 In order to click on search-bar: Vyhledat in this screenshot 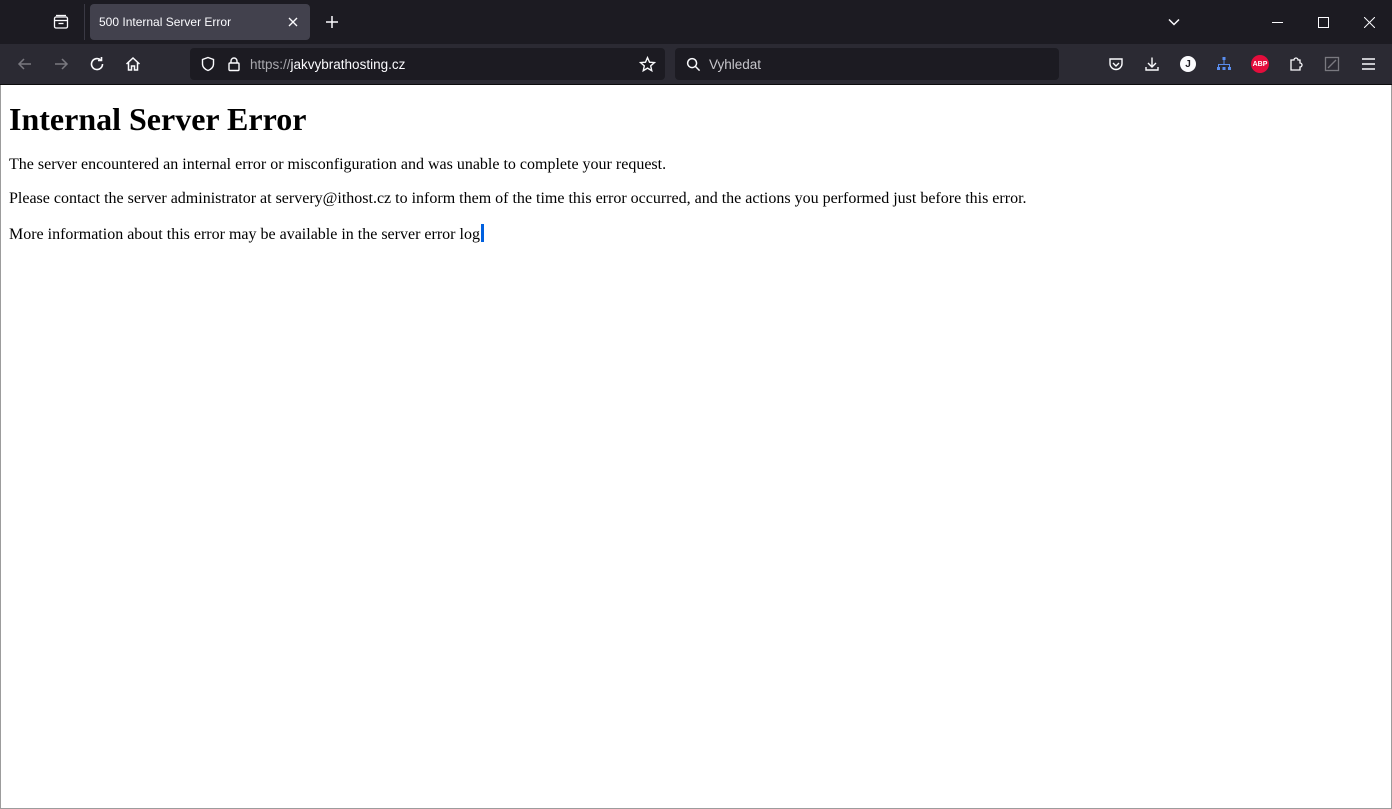, I will do `click(867, 64)`.